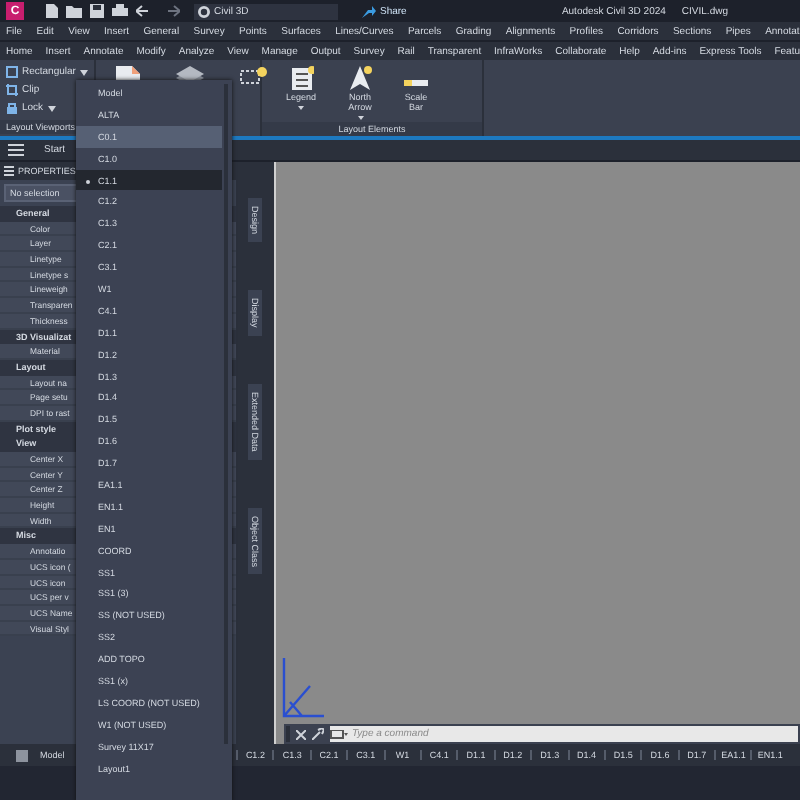  I want to click on gear-icon, so click(204, 11).